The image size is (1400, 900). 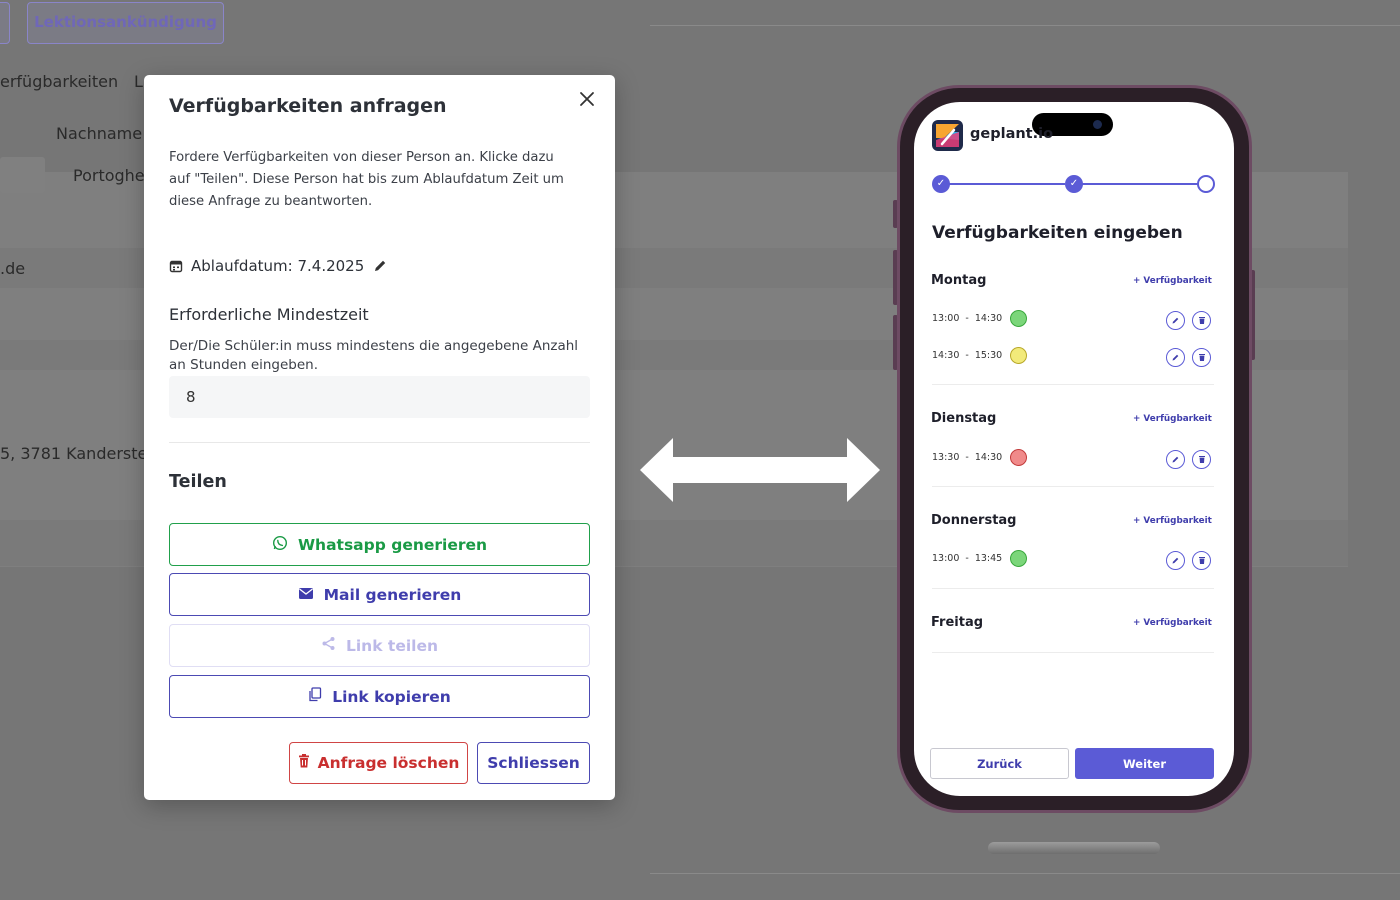 What do you see at coordinates (138, 81) in the screenshot?
I see `background-tab-lessons: L` at bounding box center [138, 81].